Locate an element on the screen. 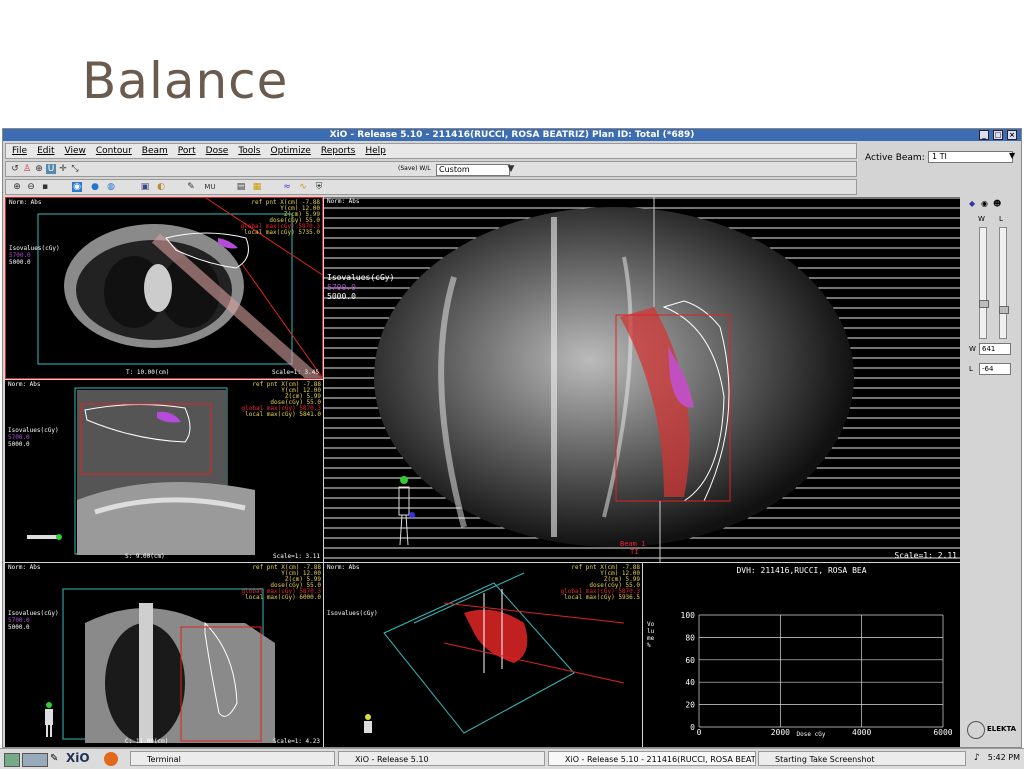 The height and width of the screenshot is (769, 1024). elekta-logo: ELEKTA is located at coordinates (1002, 729).